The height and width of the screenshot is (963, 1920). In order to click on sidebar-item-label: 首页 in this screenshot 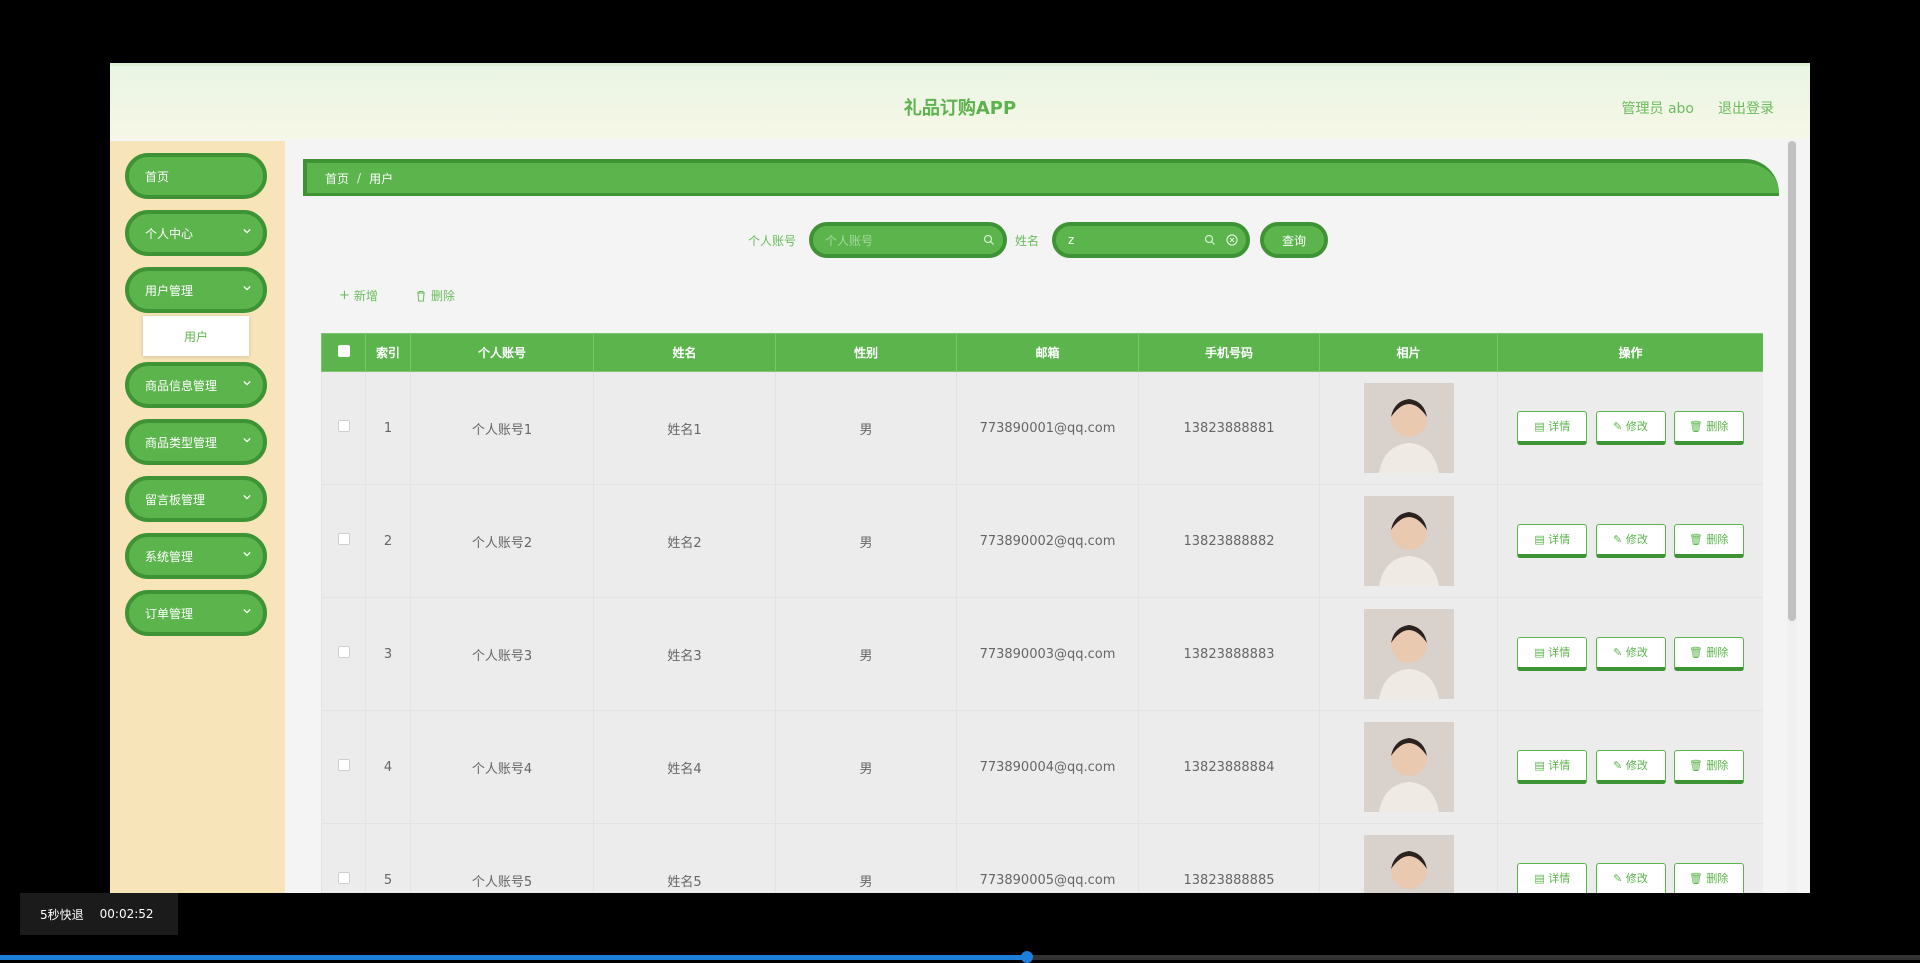, I will do `click(157, 176)`.